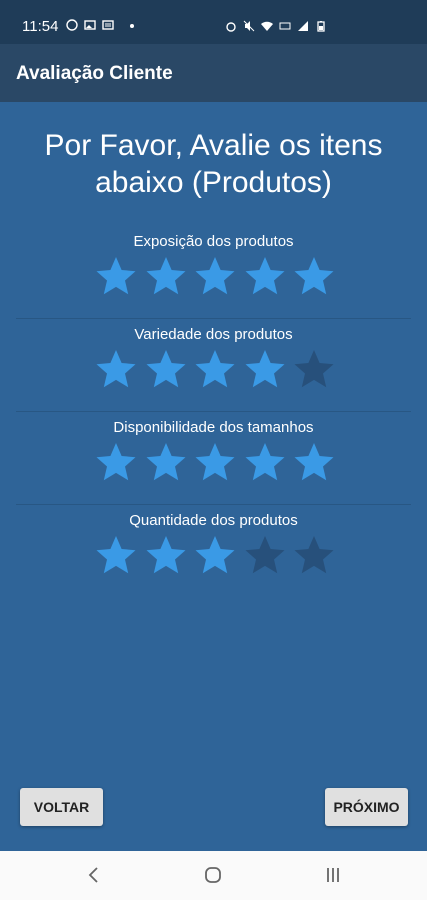 Image resolution: width=427 pixels, height=900 pixels. I want to click on signal-icon, so click(303, 26).